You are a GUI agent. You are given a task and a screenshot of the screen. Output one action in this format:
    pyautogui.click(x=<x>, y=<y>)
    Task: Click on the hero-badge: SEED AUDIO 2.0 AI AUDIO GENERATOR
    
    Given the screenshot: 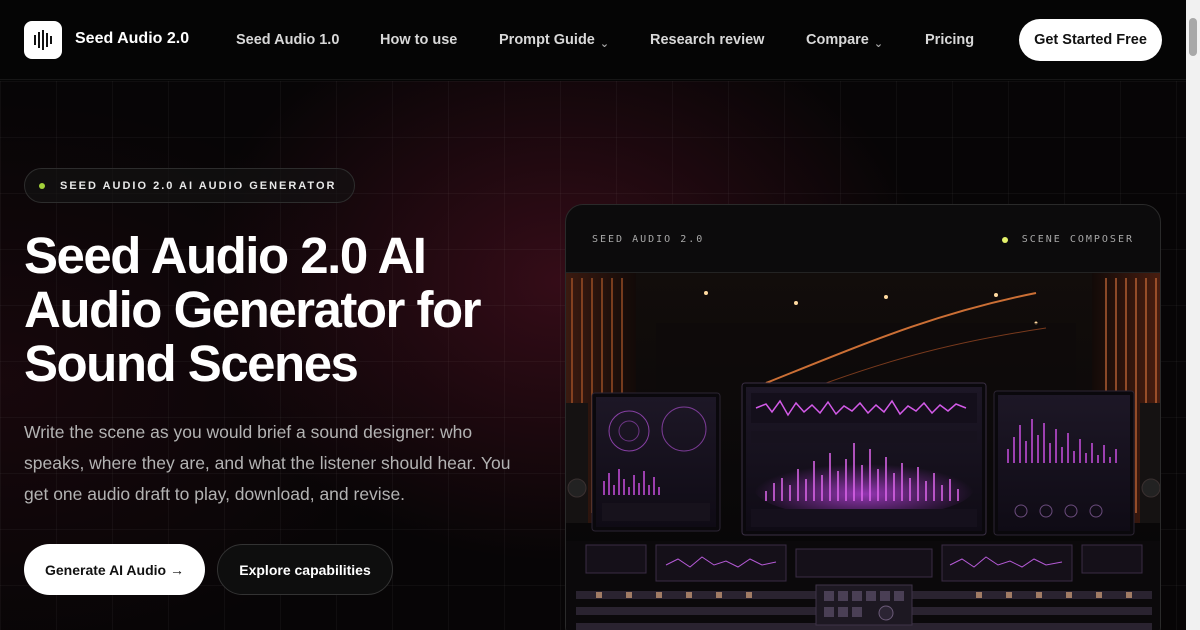 What is the action you would take?
    pyautogui.click(x=189, y=185)
    